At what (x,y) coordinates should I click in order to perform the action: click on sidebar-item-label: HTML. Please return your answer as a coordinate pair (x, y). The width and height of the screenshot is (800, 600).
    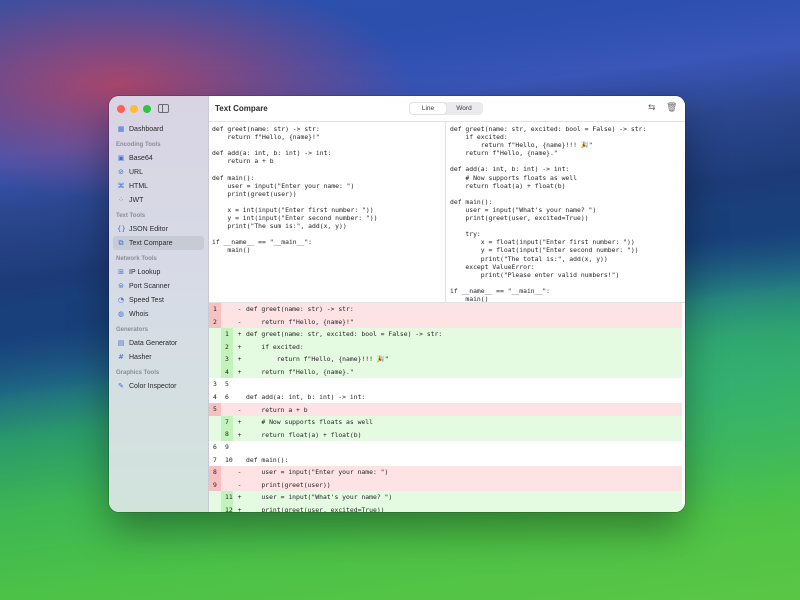
    Looking at the image, I should click on (139, 186).